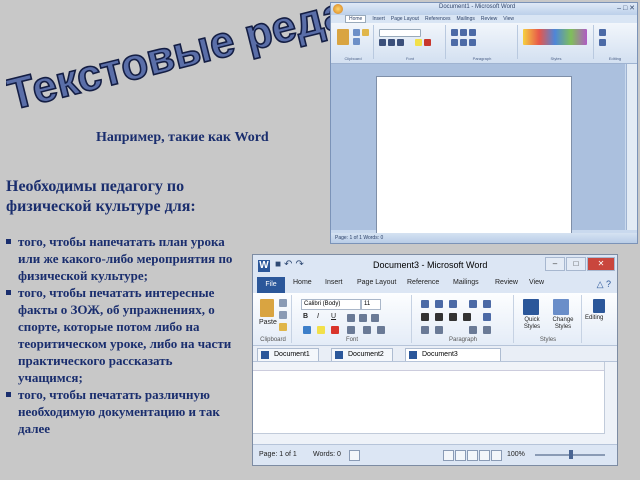 The width and height of the screenshot is (640, 480). What do you see at coordinates (453, 354) in the screenshot?
I see `doc-tab-active: Document3` at bounding box center [453, 354].